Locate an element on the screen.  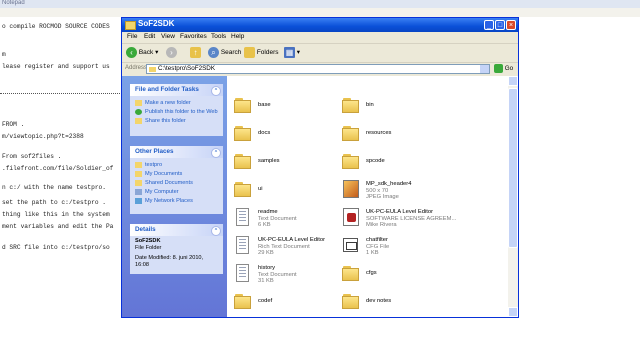
vertical-scrollbar is located at coordinates (513, 196).